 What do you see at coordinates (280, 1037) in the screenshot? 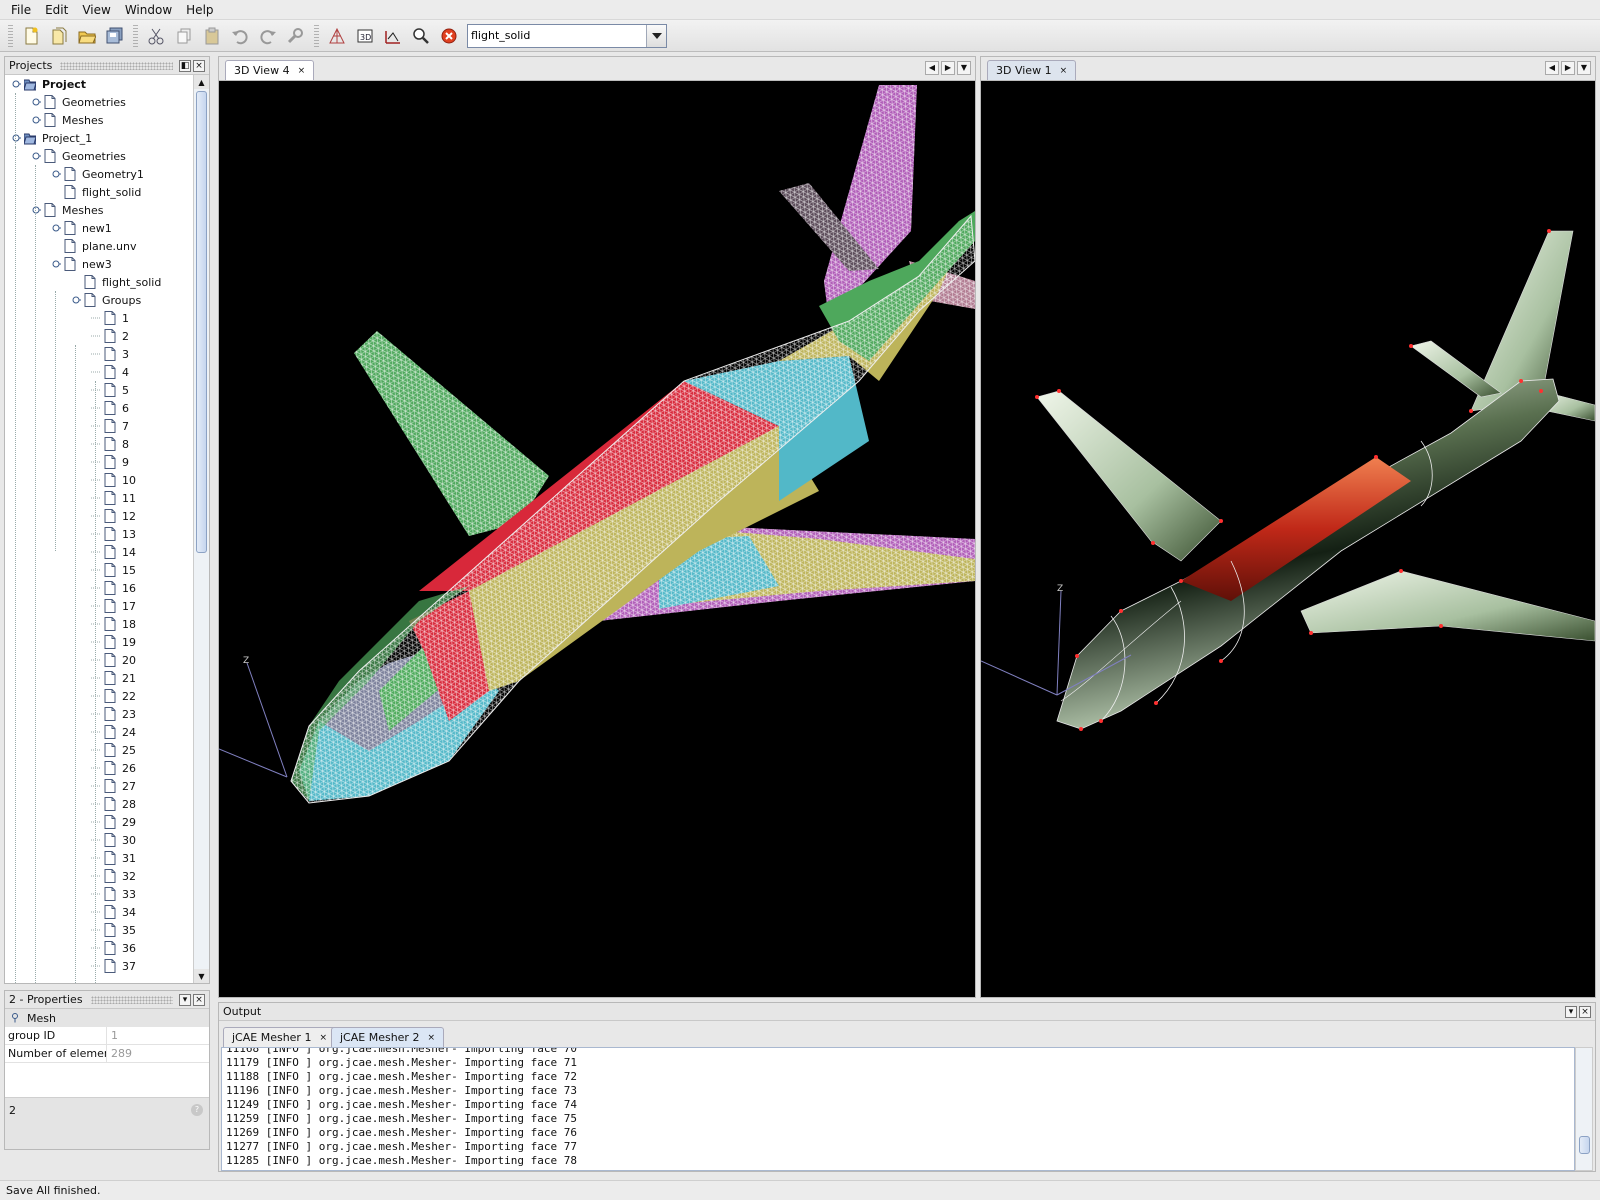
I see `tab-jcae-mesher-1: jCAE Mesher 1 ×` at bounding box center [280, 1037].